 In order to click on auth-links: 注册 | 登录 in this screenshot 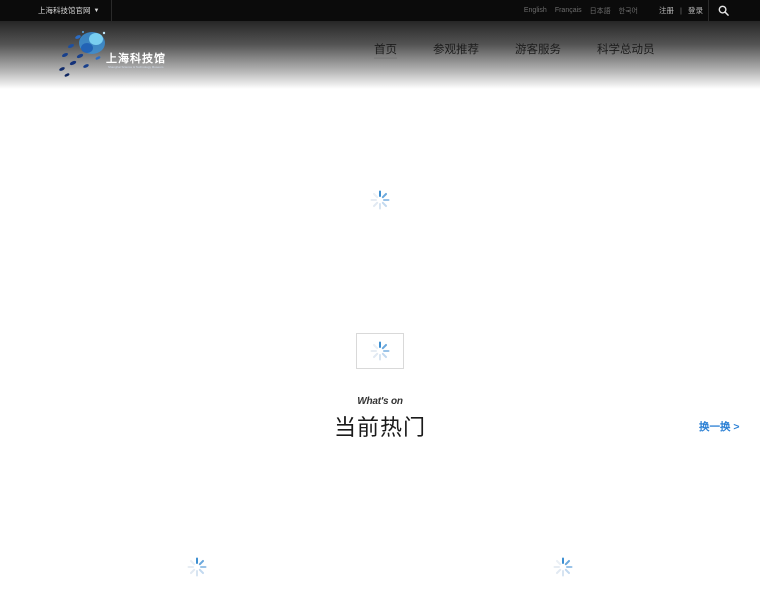, I will do `click(681, 10)`.